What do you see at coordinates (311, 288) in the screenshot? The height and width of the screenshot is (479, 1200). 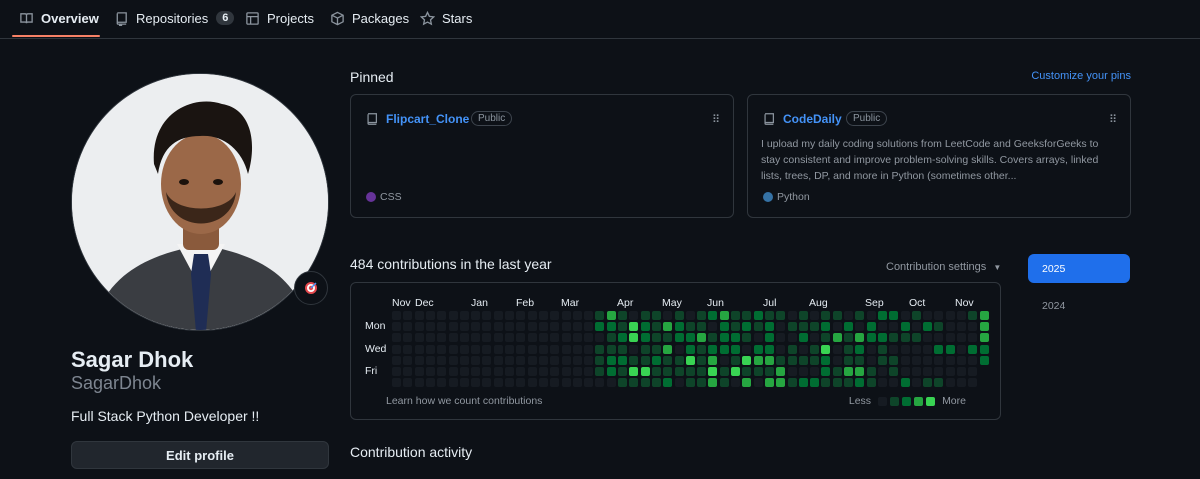 I see `set-status-button` at bounding box center [311, 288].